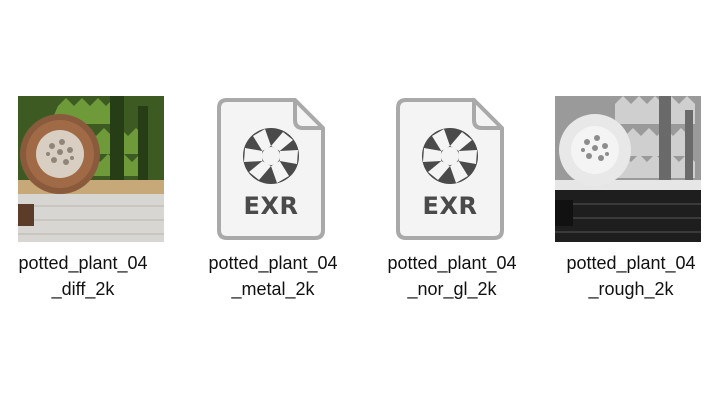 This screenshot has width=720, height=405. What do you see at coordinates (631, 289) in the screenshot?
I see `file-name-line2: _rough_2k` at bounding box center [631, 289].